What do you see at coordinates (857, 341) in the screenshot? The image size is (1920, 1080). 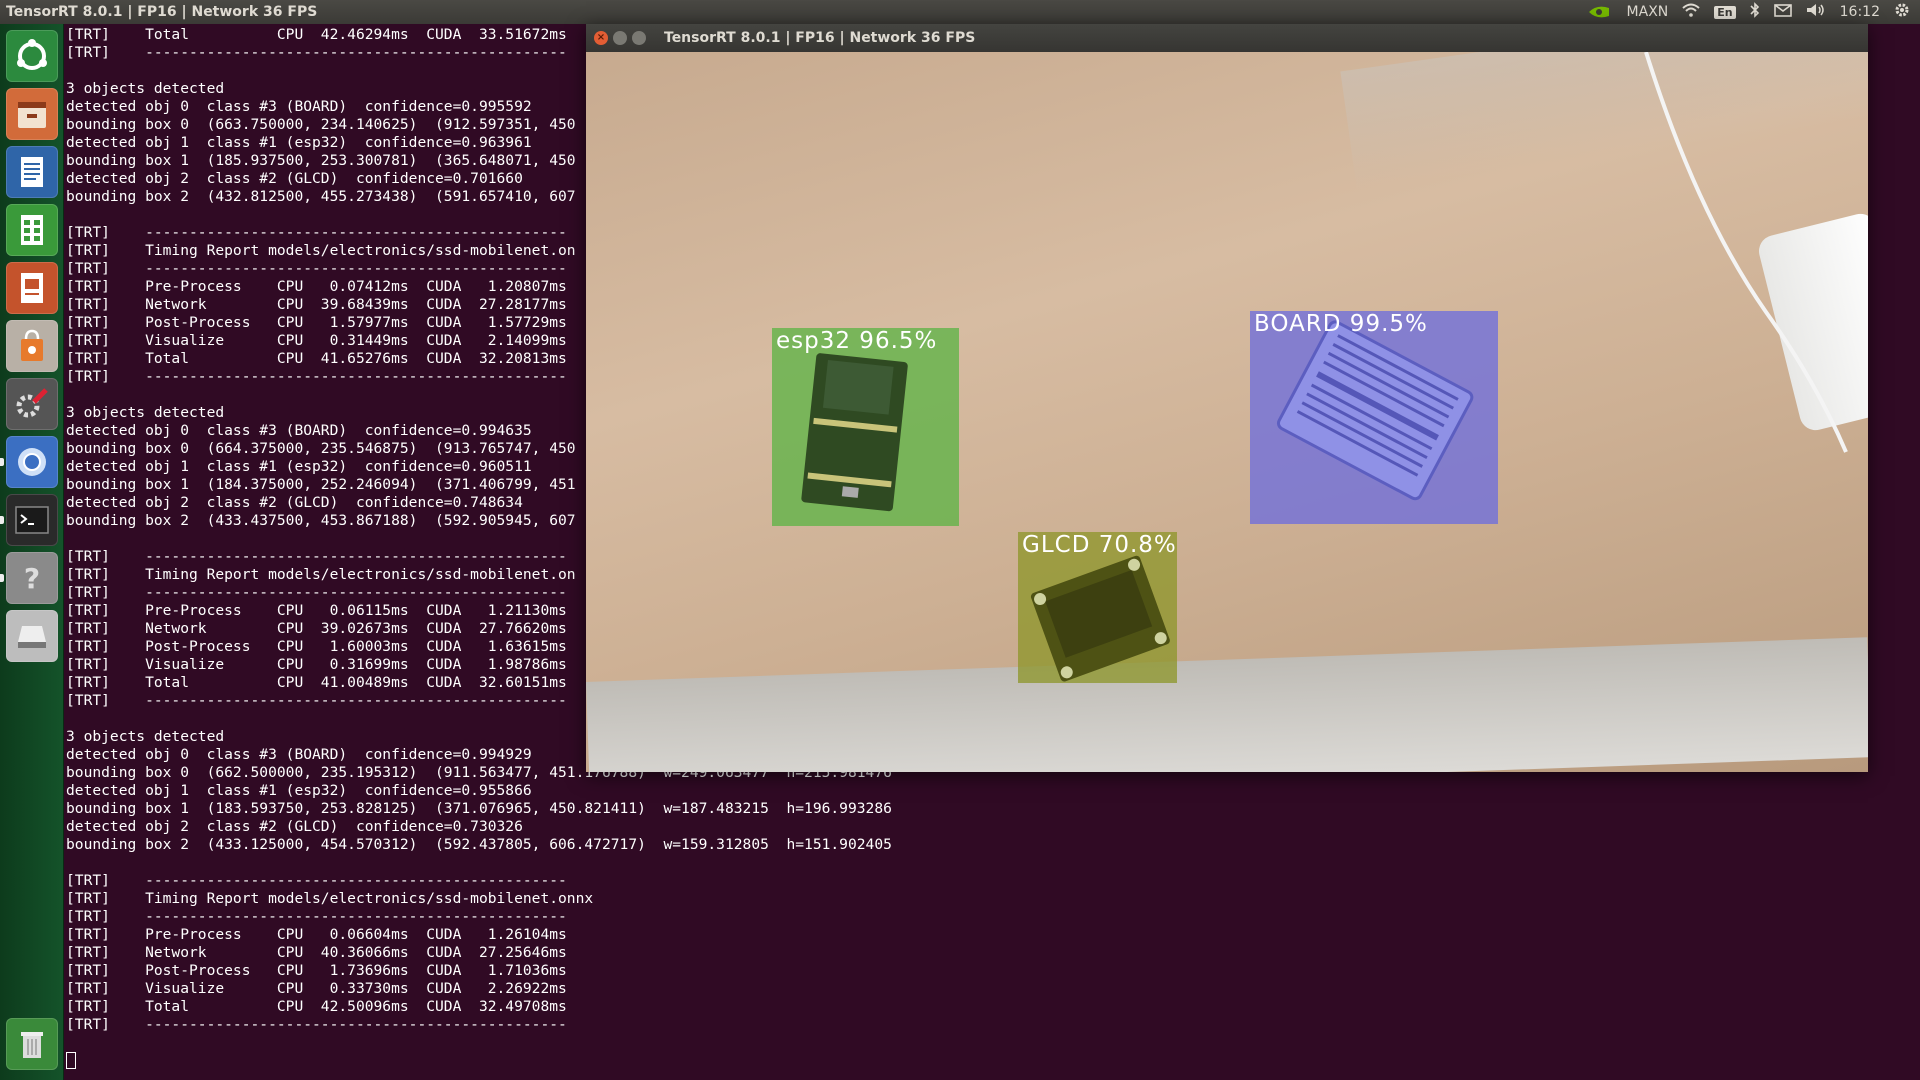 I see `detection-esp32-label: esp32 96.5%` at bounding box center [857, 341].